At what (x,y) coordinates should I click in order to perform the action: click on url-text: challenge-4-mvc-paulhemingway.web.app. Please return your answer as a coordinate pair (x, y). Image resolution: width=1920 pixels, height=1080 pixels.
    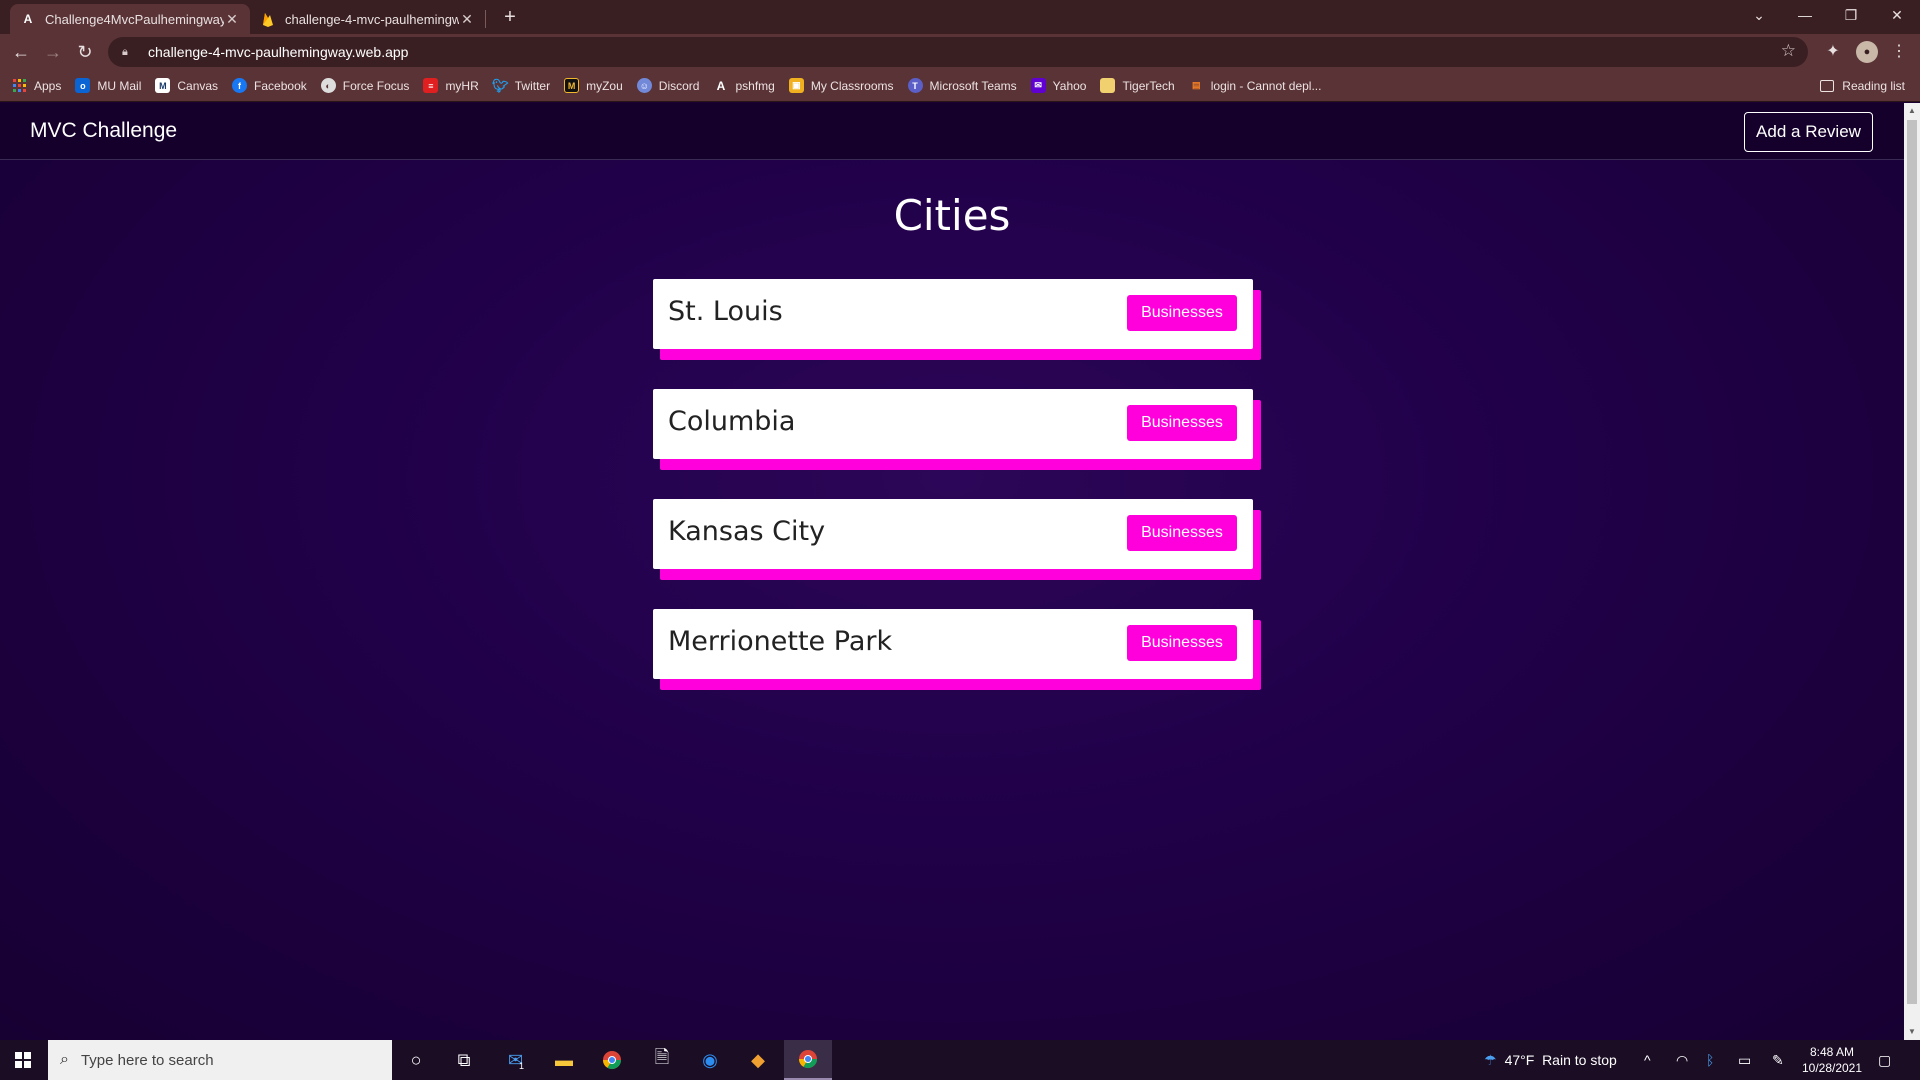
    Looking at the image, I should click on (278, 52).